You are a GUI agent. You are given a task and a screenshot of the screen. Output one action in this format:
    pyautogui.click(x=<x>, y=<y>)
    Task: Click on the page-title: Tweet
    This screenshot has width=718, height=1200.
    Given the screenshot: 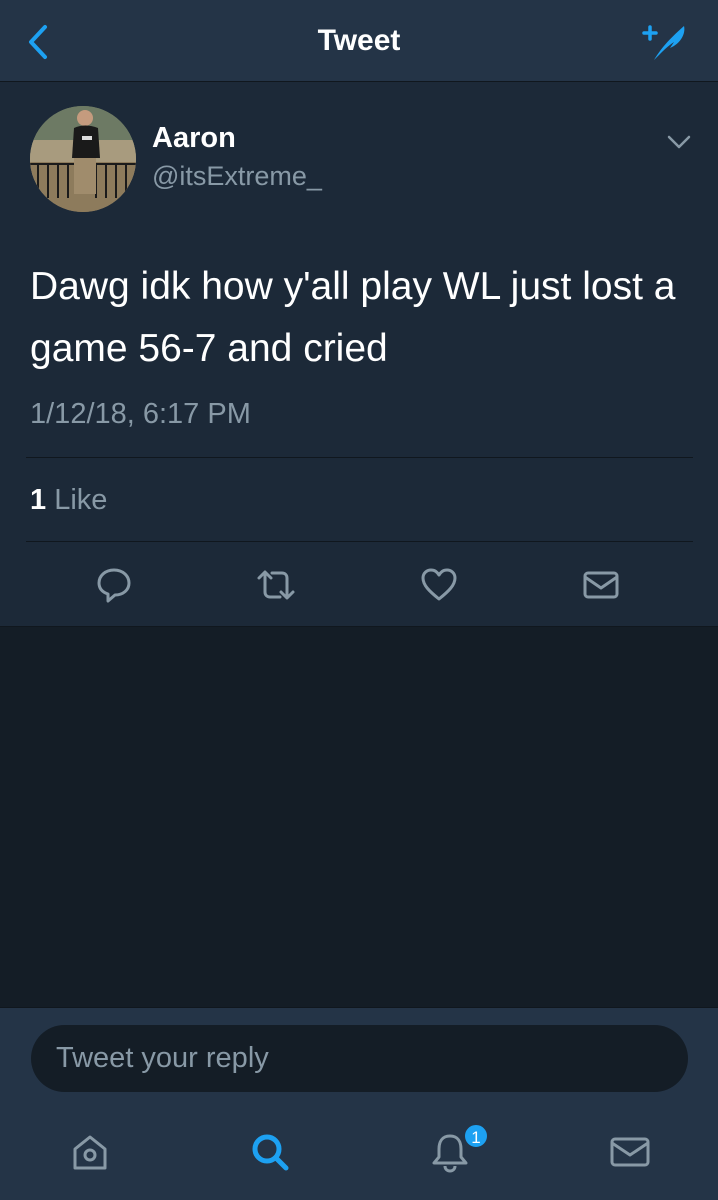 What is the action you would take?
    pyautogui.click(x=359, y=40)
    